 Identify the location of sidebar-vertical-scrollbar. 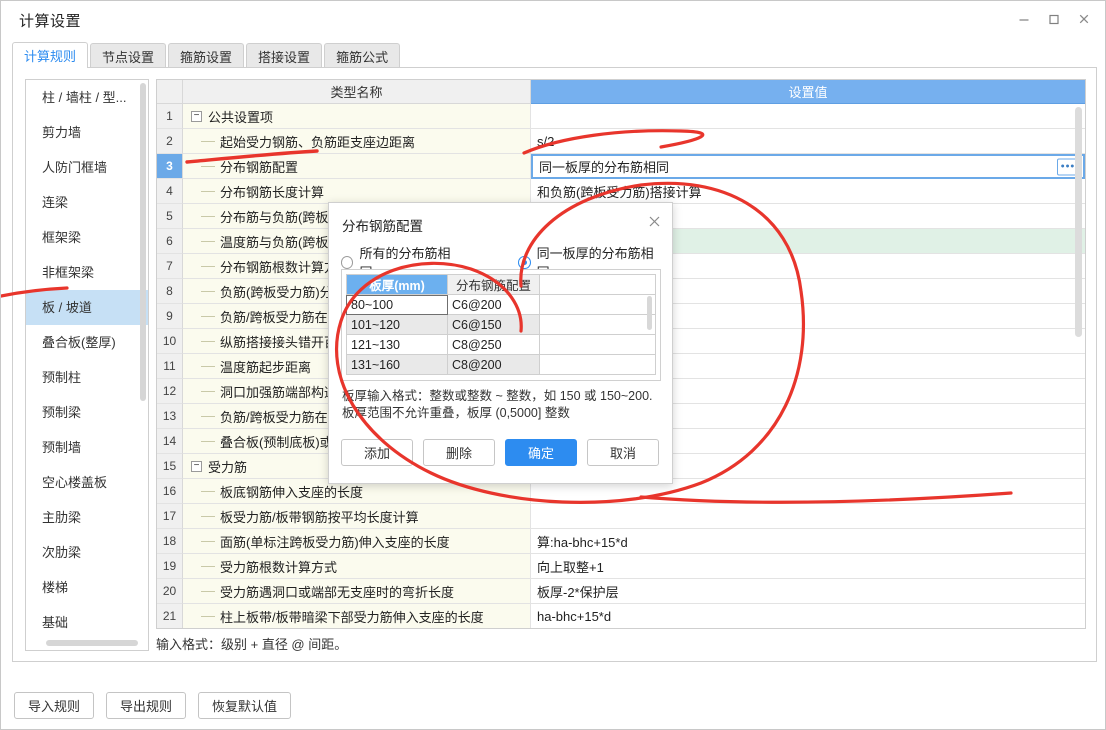
(143, 242).